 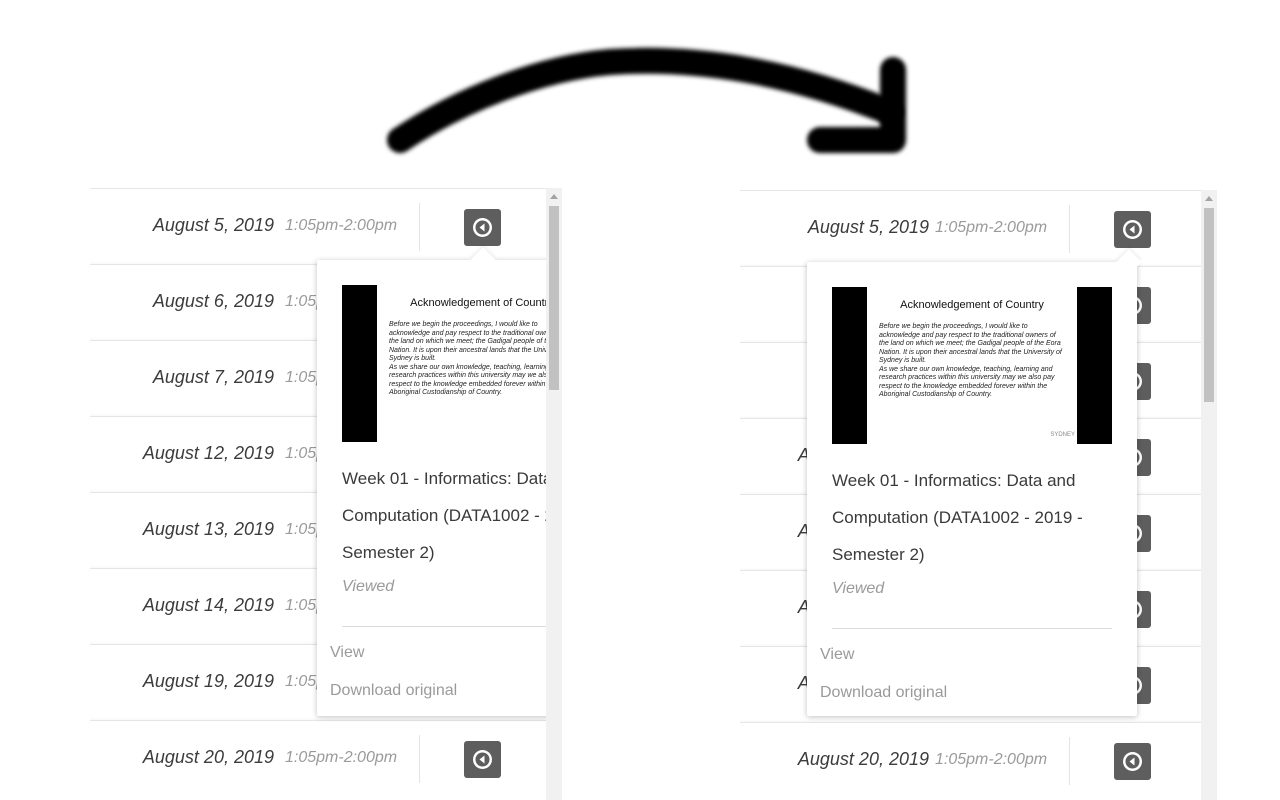 What do you see at coordinates (208, 453) in the screenshot?
I see `session-date: August 12, 2019` at bounding box center [208, 453].